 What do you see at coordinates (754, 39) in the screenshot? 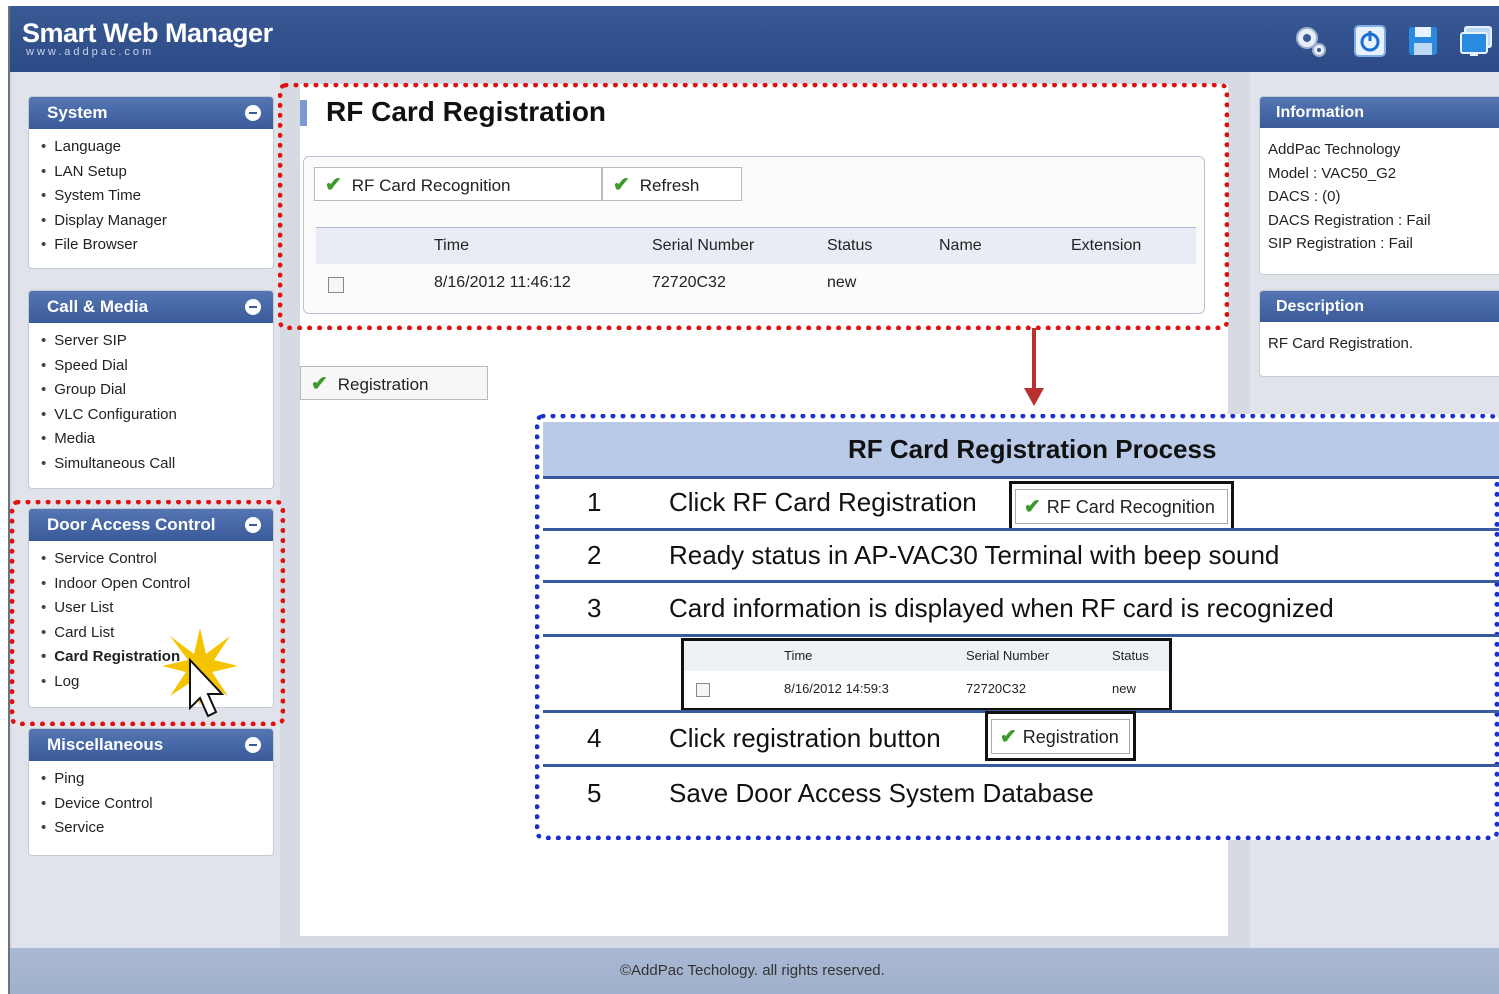
I see `app-header: Smart Web Manager www.addpac.com` at bounding box center [754, 39].